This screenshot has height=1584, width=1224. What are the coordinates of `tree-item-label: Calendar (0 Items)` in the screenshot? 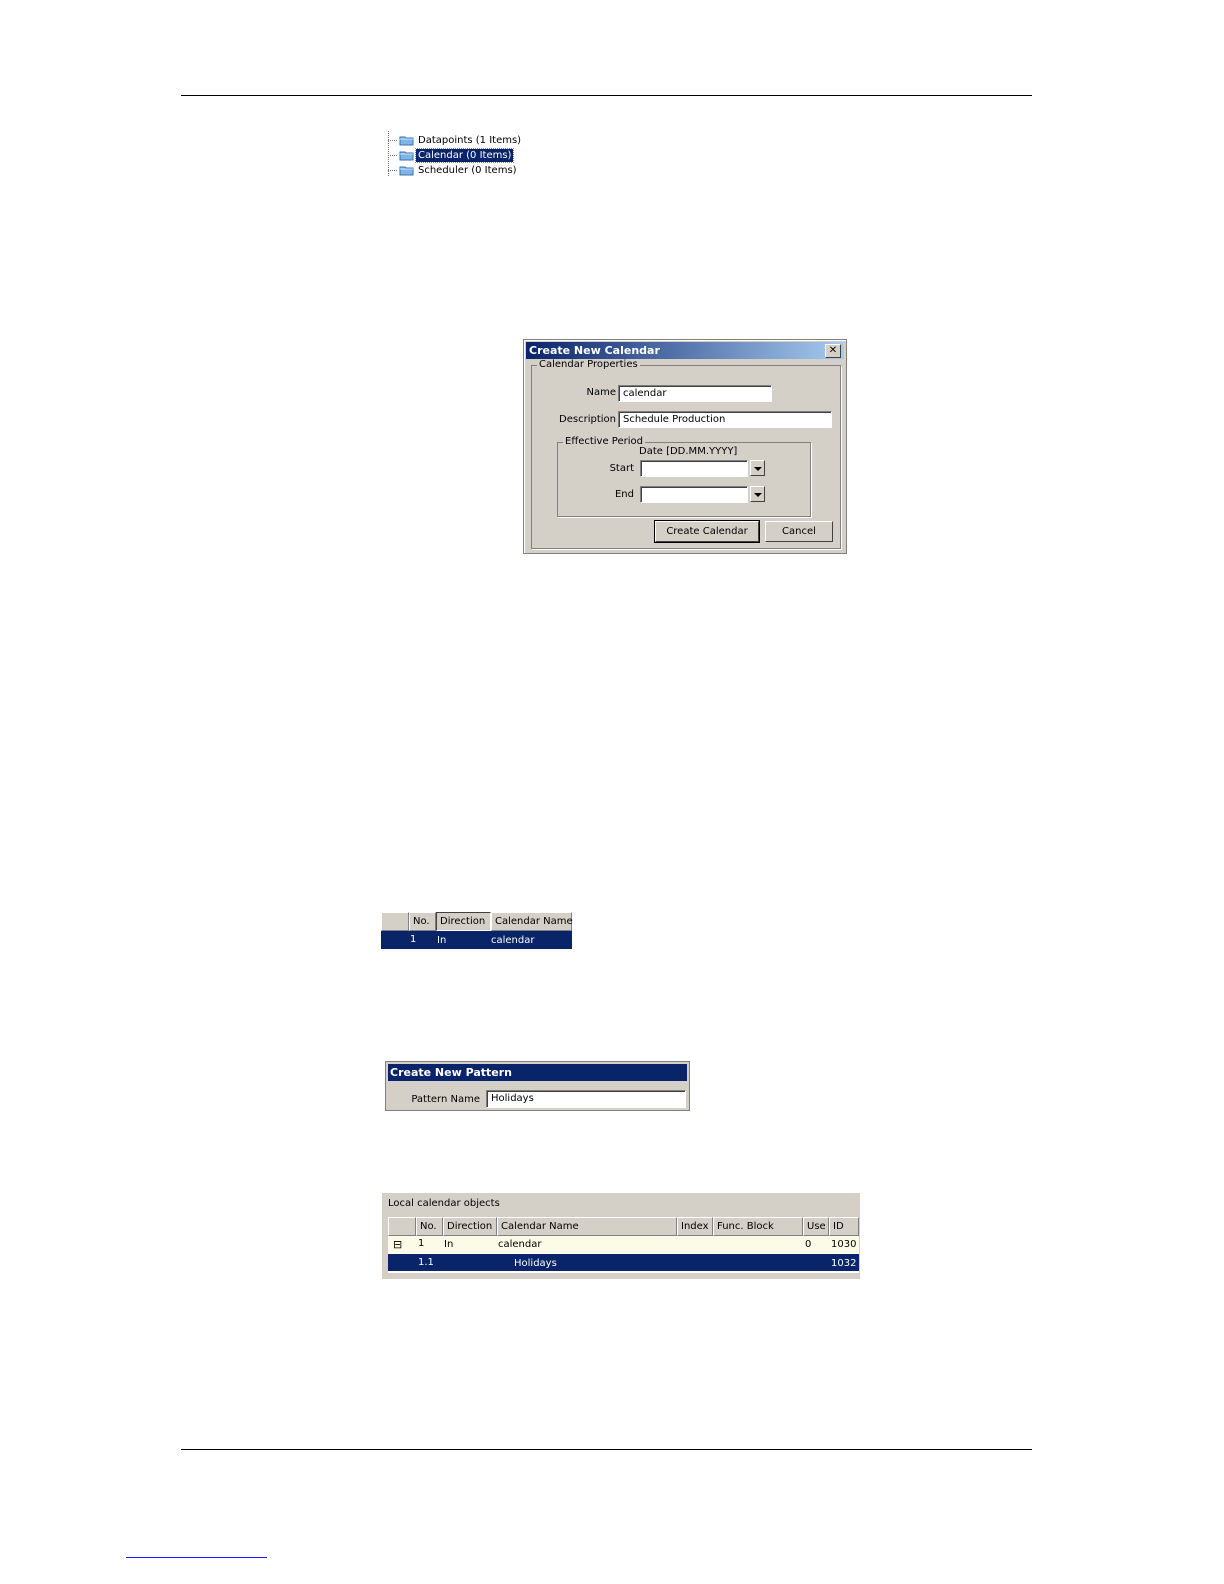 It's located at (464, 155).